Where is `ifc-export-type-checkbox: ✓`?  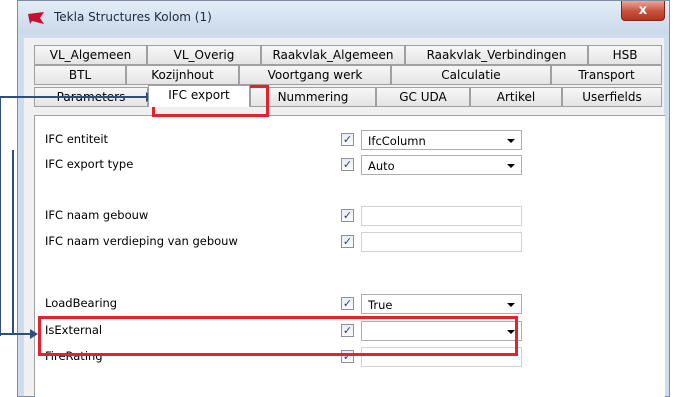 ifc-export-type-checkbox: ✓ is located at coordinates (347, 164).